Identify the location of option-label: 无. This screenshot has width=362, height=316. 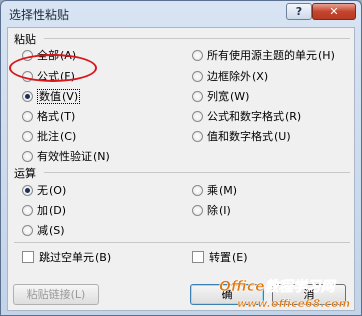
(42, 190).